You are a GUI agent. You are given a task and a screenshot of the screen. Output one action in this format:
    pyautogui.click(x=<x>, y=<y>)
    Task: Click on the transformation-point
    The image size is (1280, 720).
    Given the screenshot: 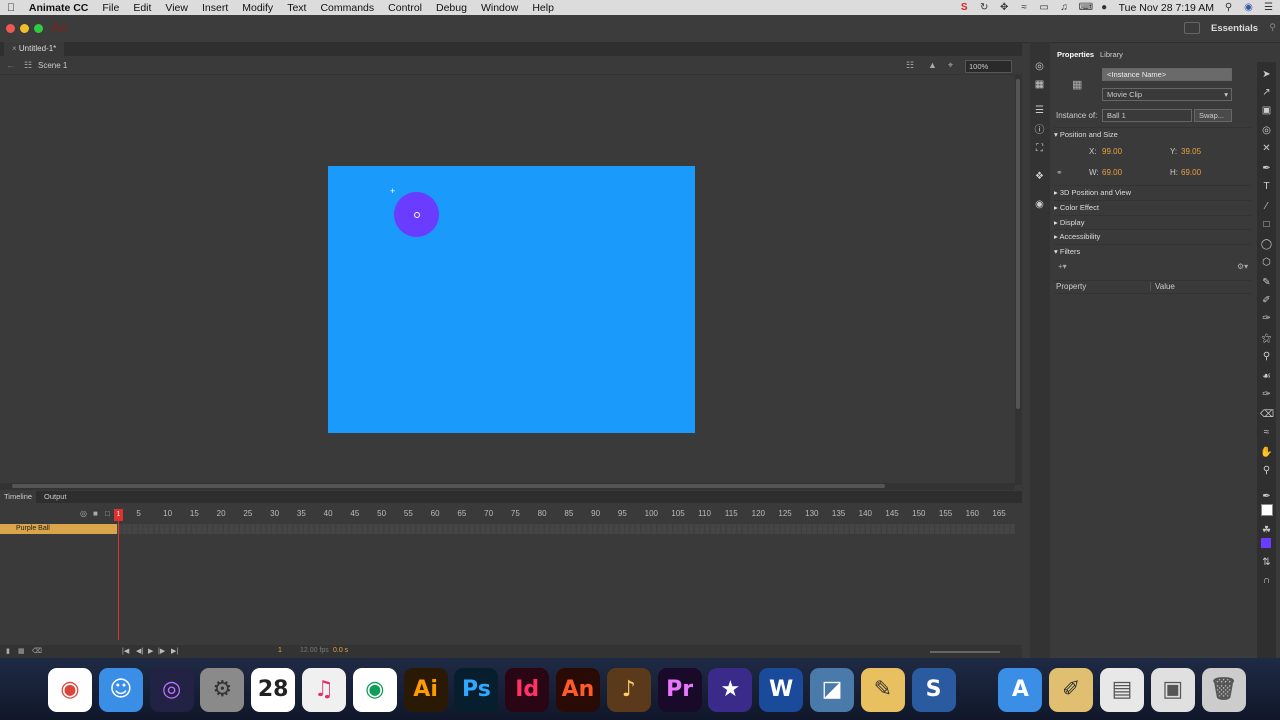 What is the action you would take?
    pyautogui.click(x=417, y=215)
    